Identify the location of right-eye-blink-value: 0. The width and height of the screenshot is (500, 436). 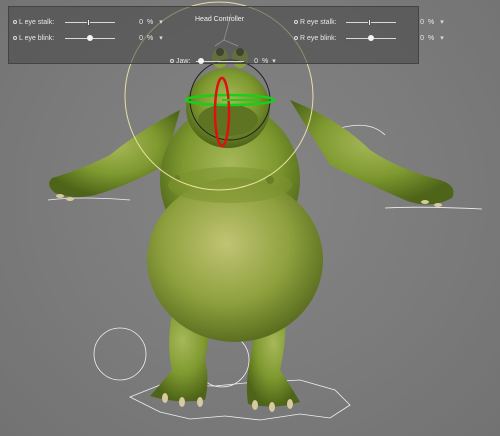
(422, 38).